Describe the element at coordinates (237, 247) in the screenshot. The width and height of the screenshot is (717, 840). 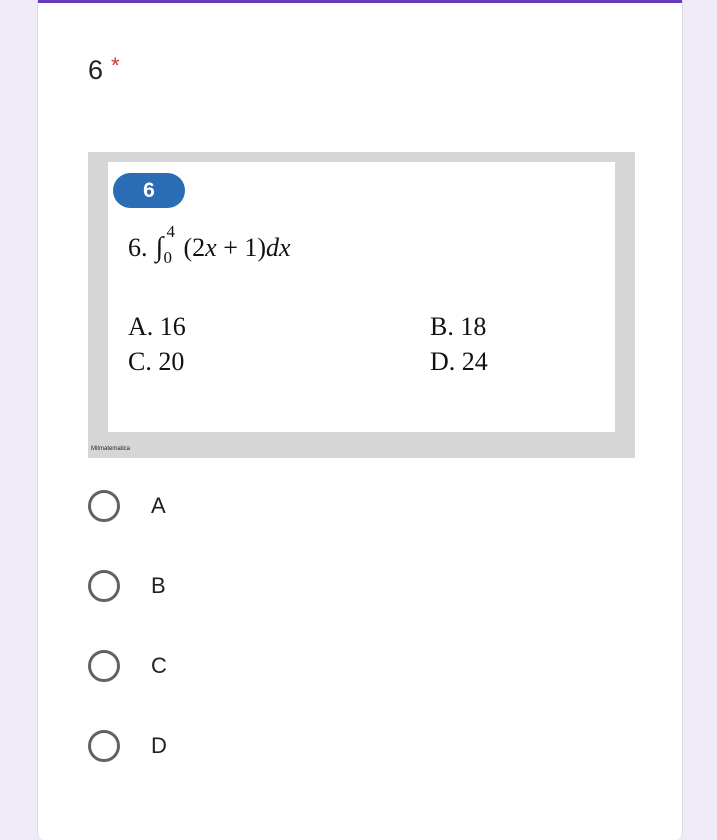
I see `integrand: (2x + 1)dx` at that location.